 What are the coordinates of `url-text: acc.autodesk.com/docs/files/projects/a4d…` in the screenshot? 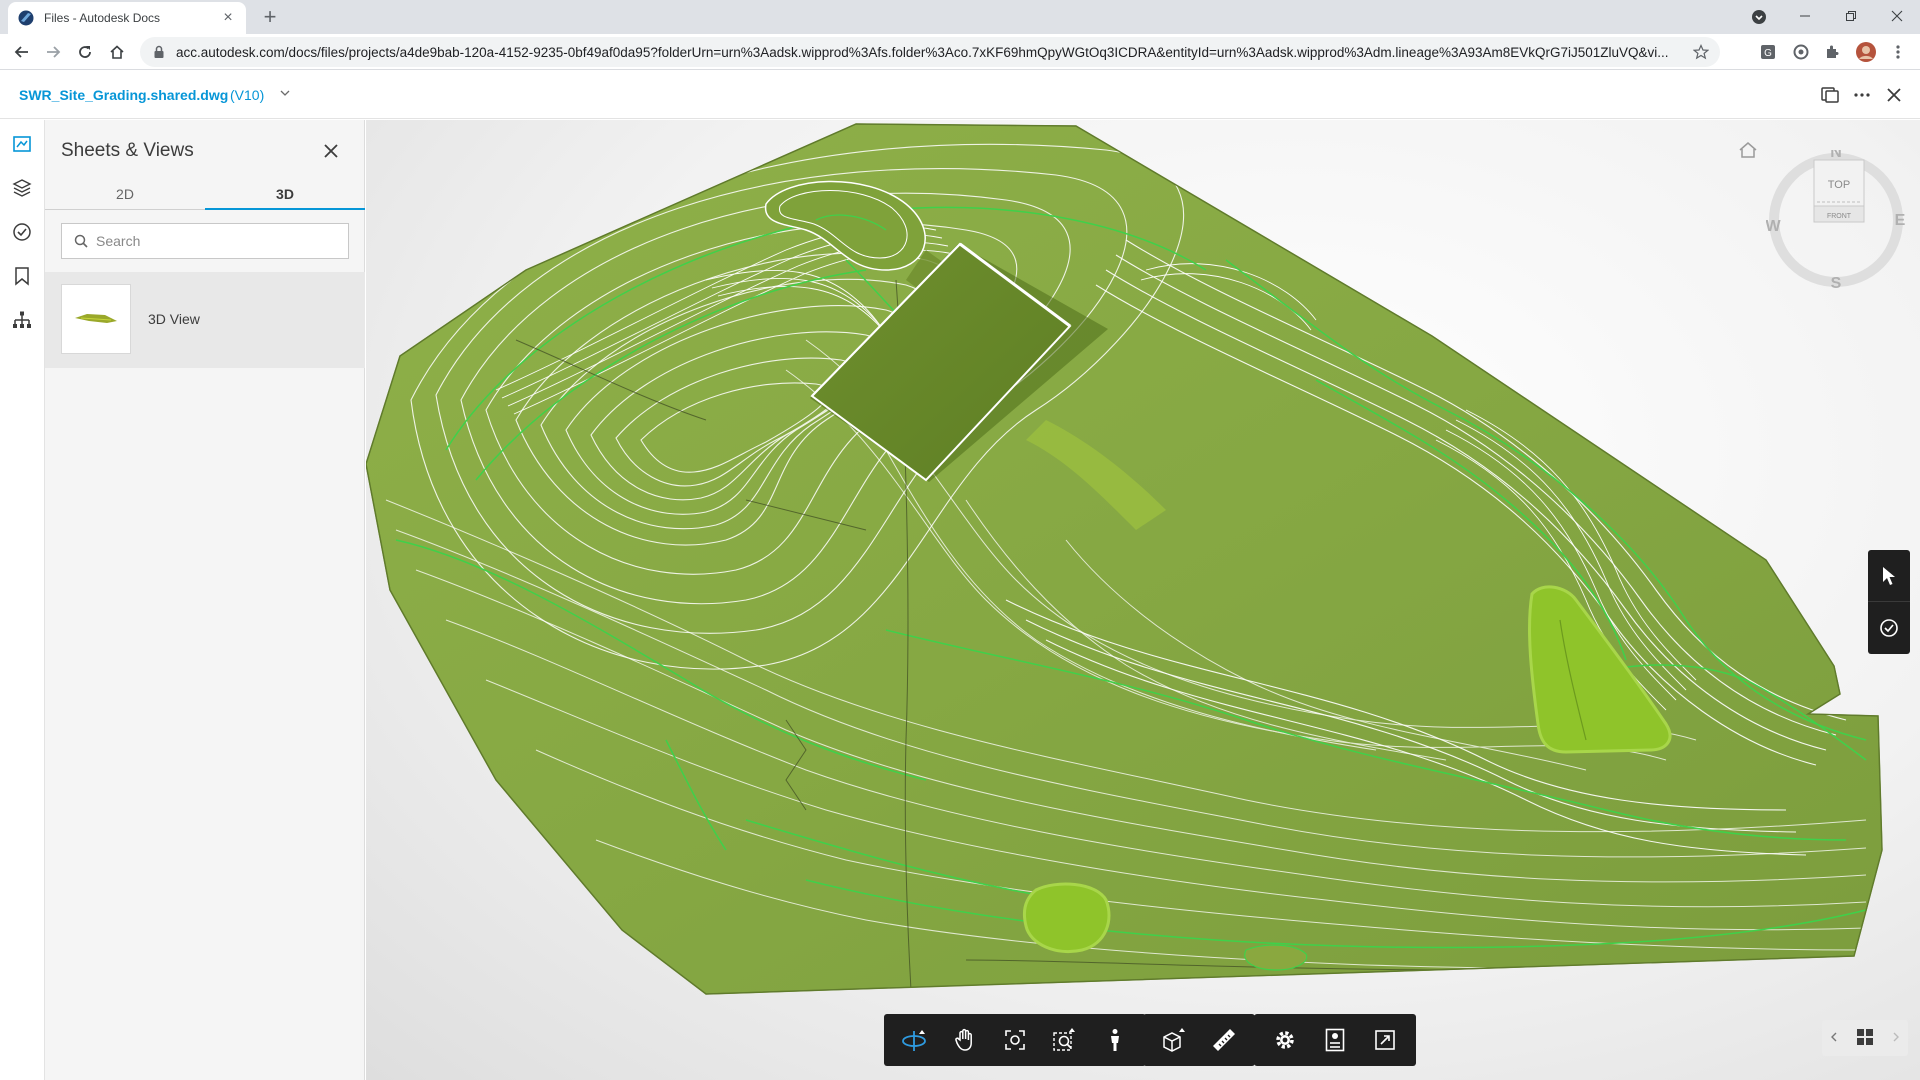 It's located at (922, 52).